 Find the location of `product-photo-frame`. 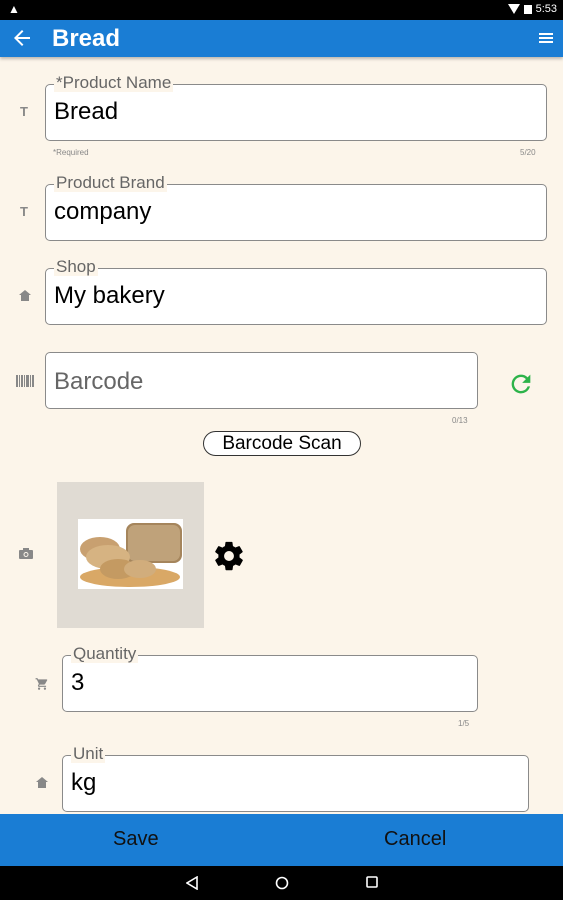

product-photo-frame is located at coordinates (130, 555).